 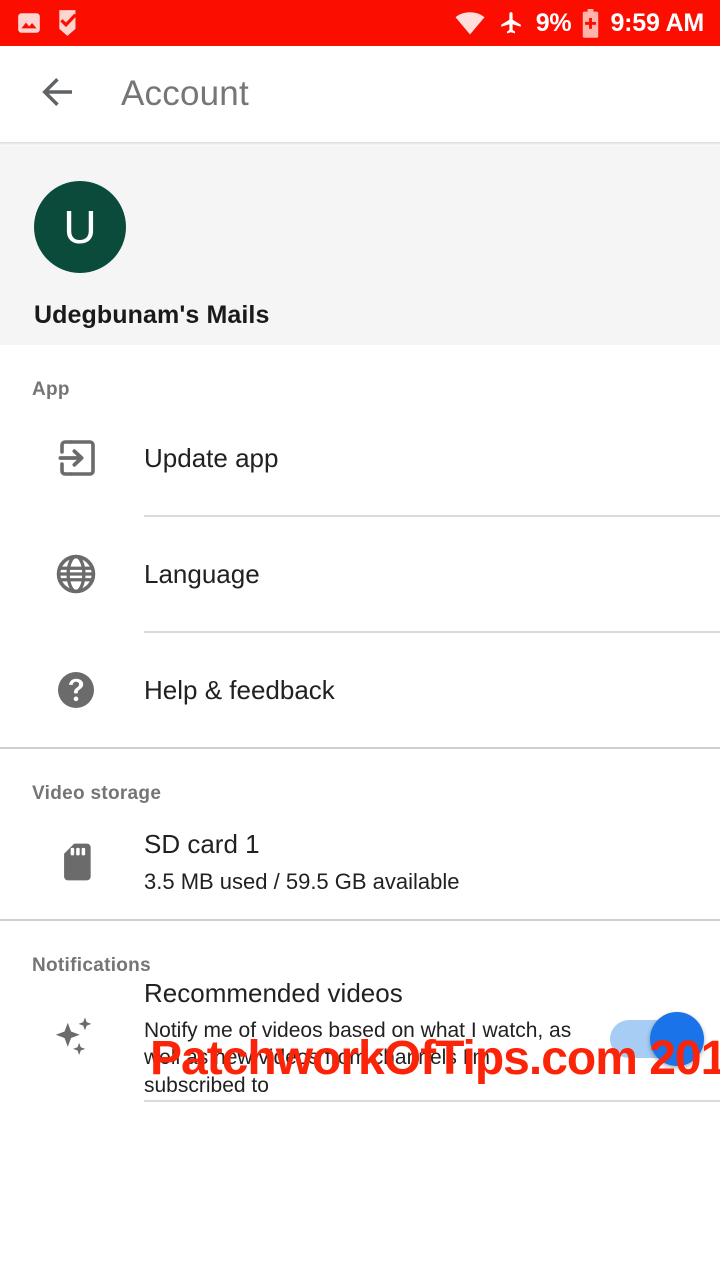 I want to click on row-subtitle: 3.5 MB used / 59.5 GB available, so click(x=302, y=882).